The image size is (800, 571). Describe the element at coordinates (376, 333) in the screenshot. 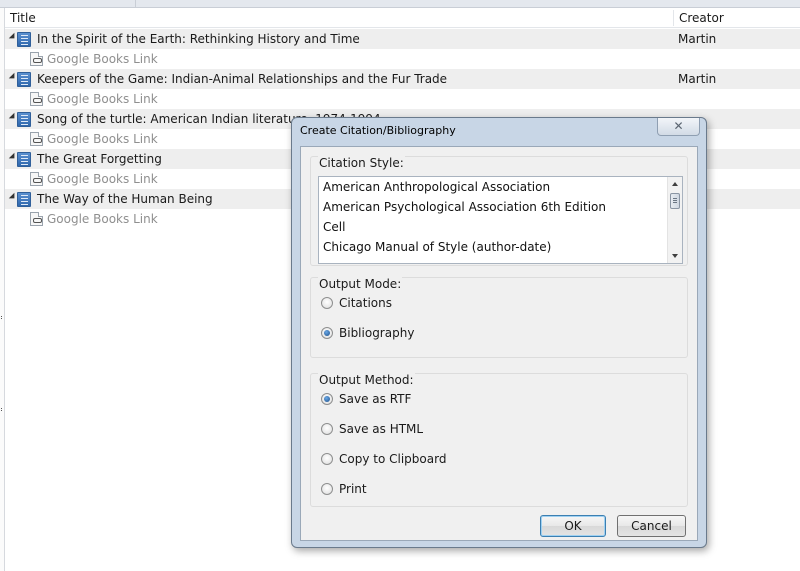

I see `radio-label: Bibliography` at that location.